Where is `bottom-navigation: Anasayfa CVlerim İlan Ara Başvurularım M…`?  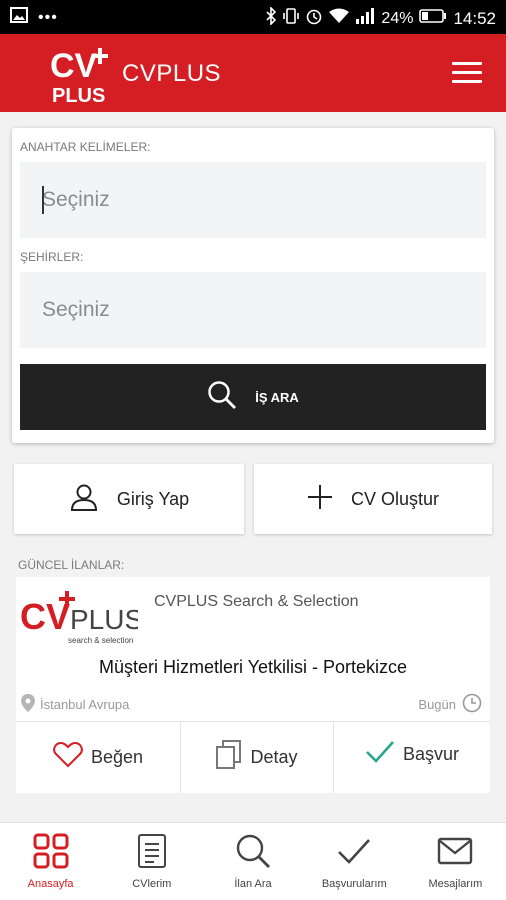 bottom-navigation: Anasayfa CVlerim İlan Ara Başvurularım M… is located at coordinates (253, 861).